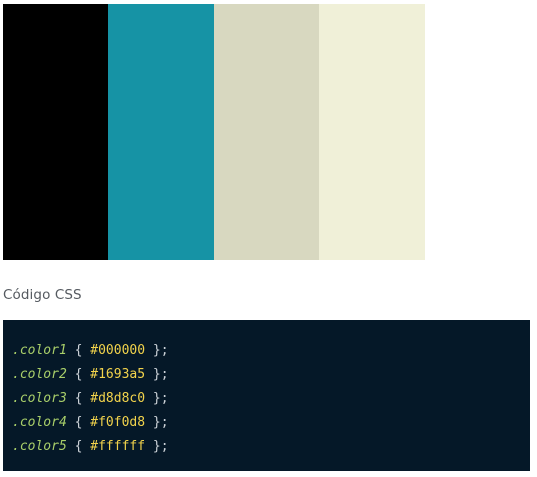  What do you see at coordinates (118, 422) in the screenshot?
I see `hex-value: #f0f0d8` at bounding box center [118, 422].